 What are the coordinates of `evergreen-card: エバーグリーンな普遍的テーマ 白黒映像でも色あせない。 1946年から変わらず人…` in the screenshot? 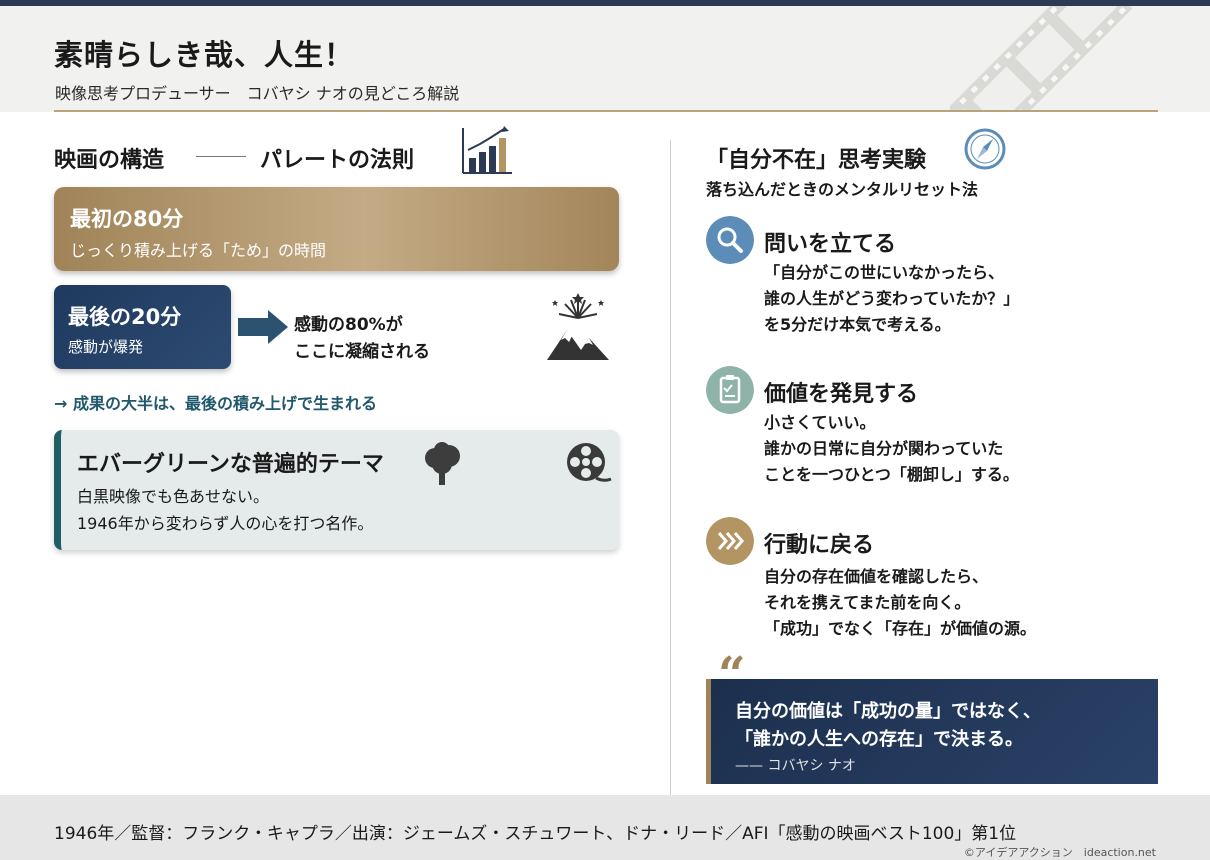 It's located at (336, 490).